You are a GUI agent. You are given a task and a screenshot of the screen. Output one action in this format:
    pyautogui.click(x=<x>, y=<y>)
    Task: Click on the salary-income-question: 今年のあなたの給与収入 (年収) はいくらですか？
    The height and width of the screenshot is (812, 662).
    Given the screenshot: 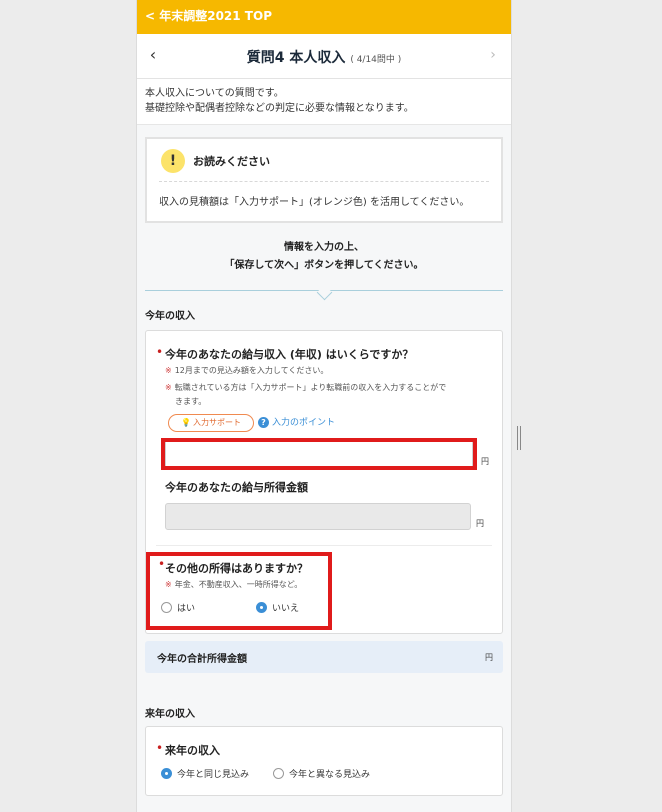 What is the action you would take?
    pyautogui.click(x=289, y=354)
    